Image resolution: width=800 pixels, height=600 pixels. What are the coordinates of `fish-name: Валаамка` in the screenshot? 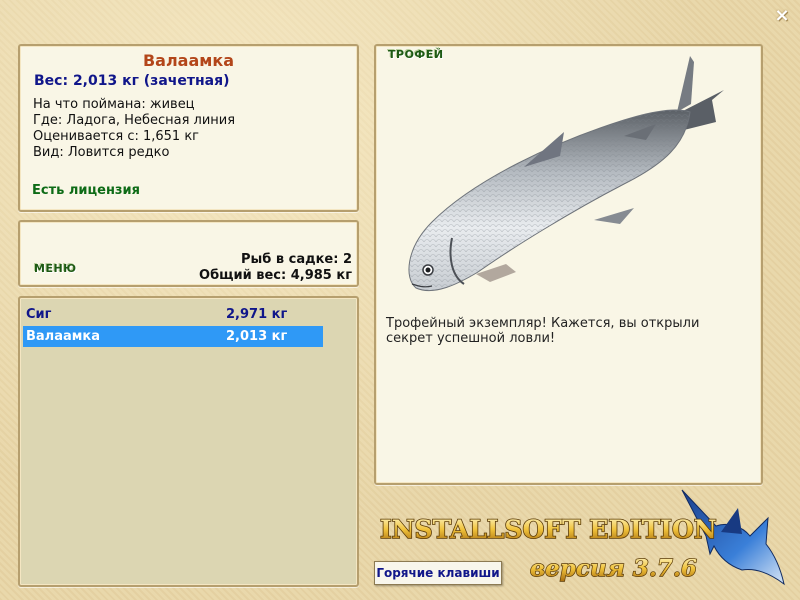 It's located at (188, 60).